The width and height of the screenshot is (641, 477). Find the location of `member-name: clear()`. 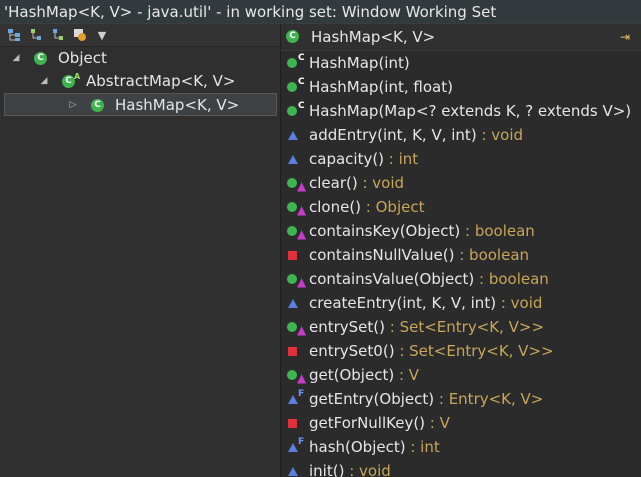

member-name: clear() is located at coordinates (333, 183).